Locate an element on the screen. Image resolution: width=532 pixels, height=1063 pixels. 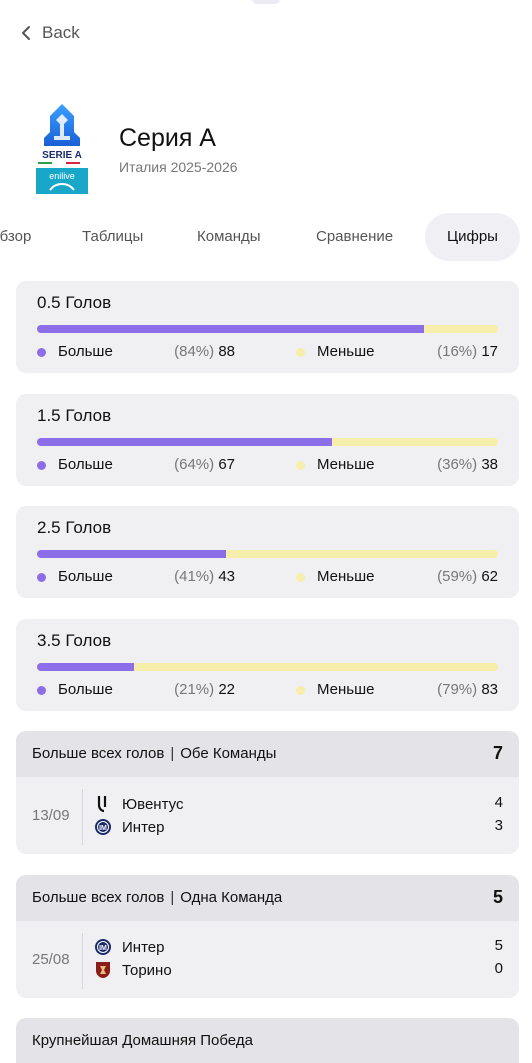
under-count: 62 is located at coordinates (489, 576).